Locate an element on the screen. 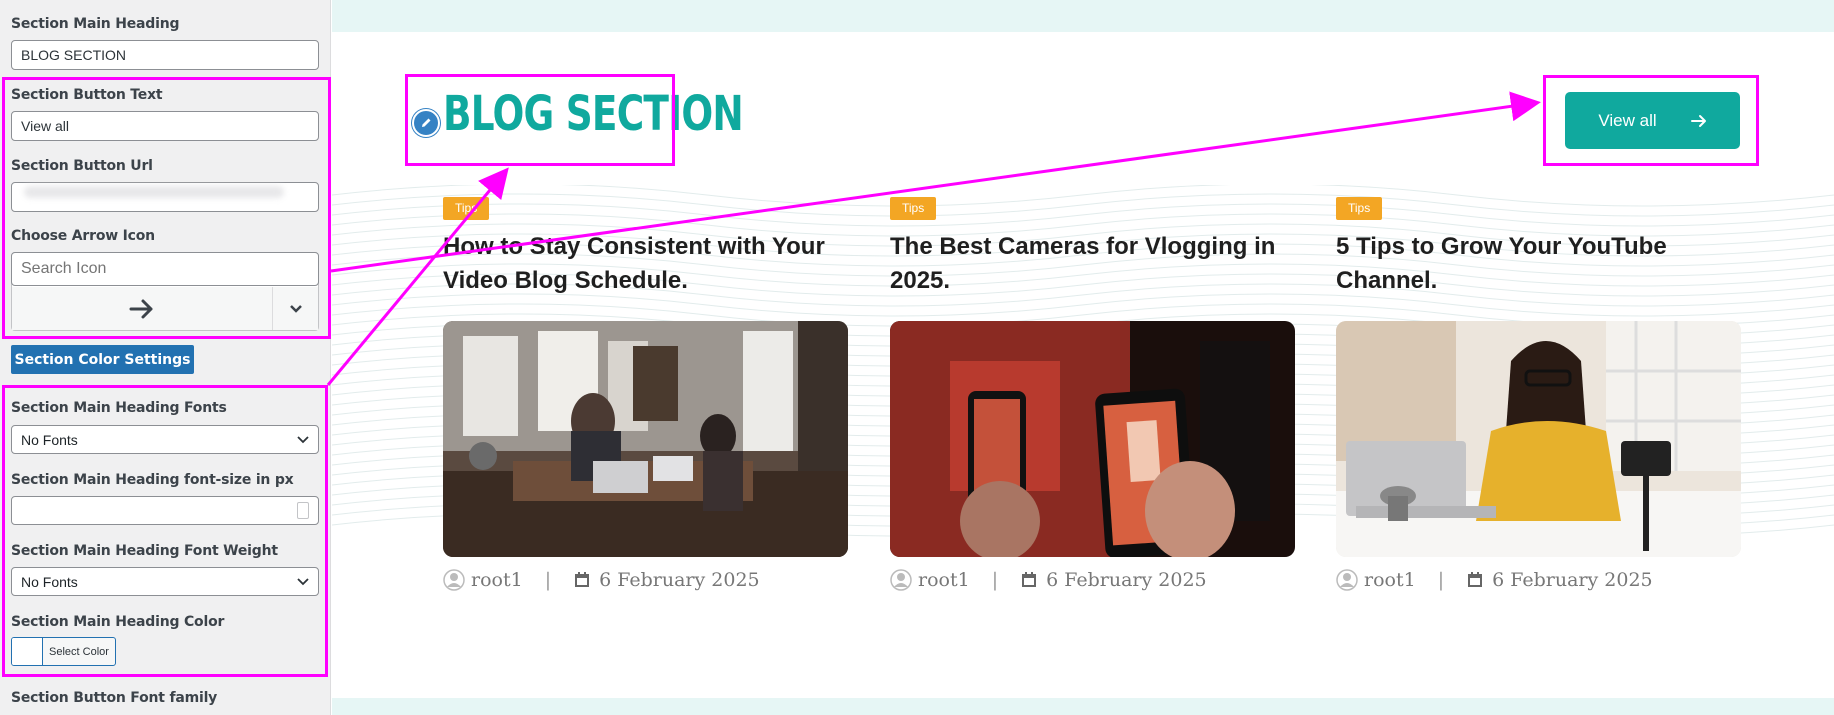  annotation-box-heading-settings is located at coordinates (165, 531).